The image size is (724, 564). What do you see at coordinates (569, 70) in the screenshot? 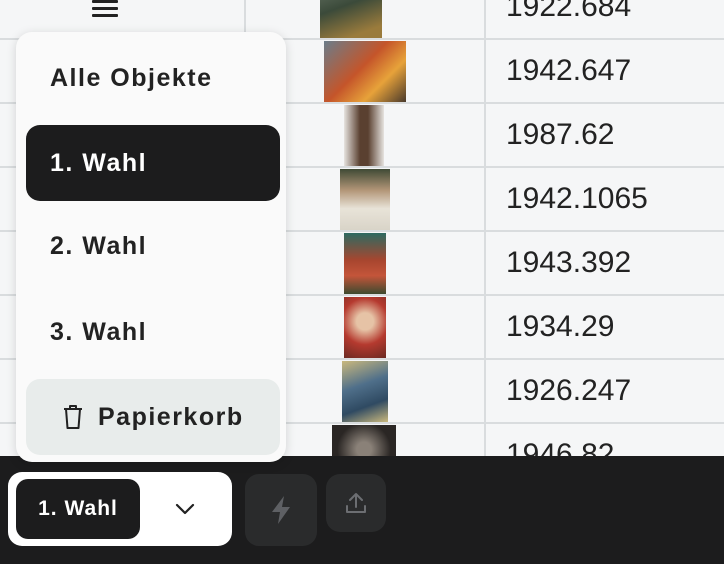
I see `accession-number: 1942.647` at bounding box center [569, 70].